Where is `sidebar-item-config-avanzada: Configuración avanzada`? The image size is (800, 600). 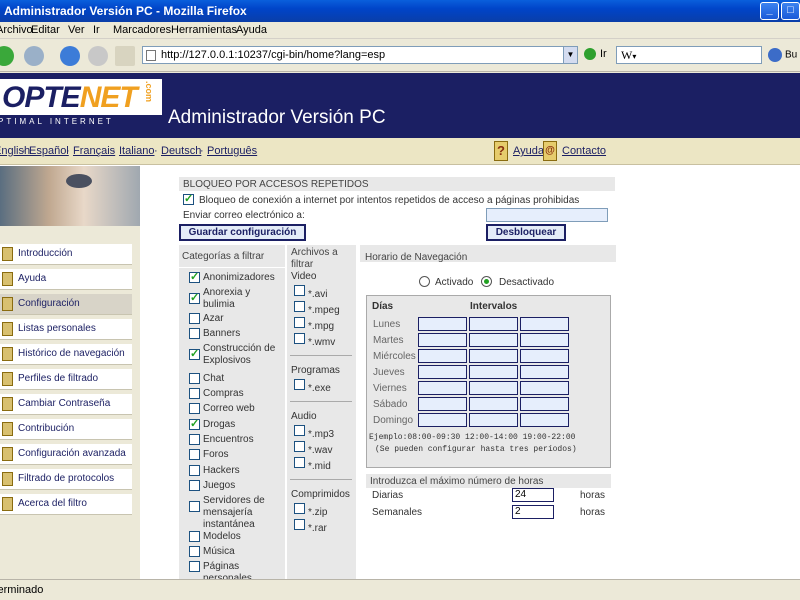 sidebar-item-config-avanzada: Configuración avanzada is located at coordinates (66, 454).